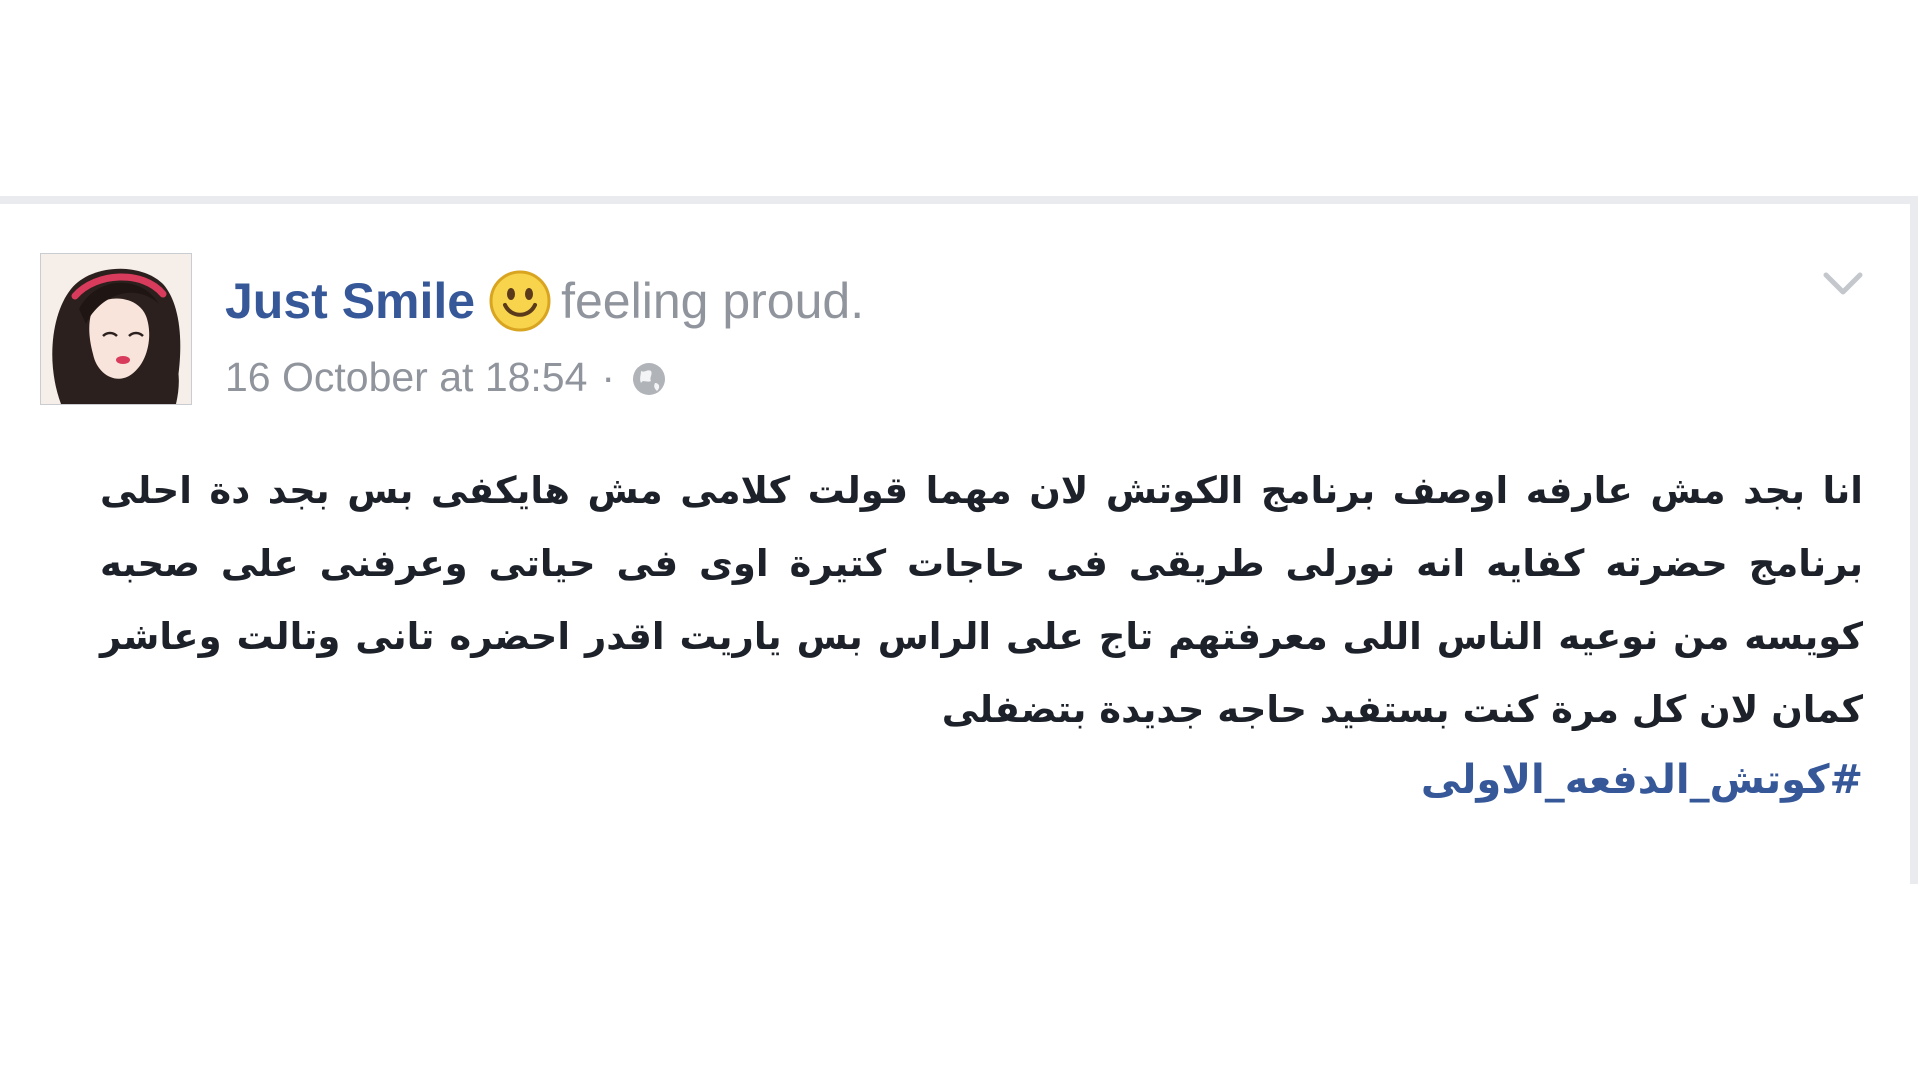 This screenshot has width=1920, height=1080. I want to click on avatar, so click(116, 329).